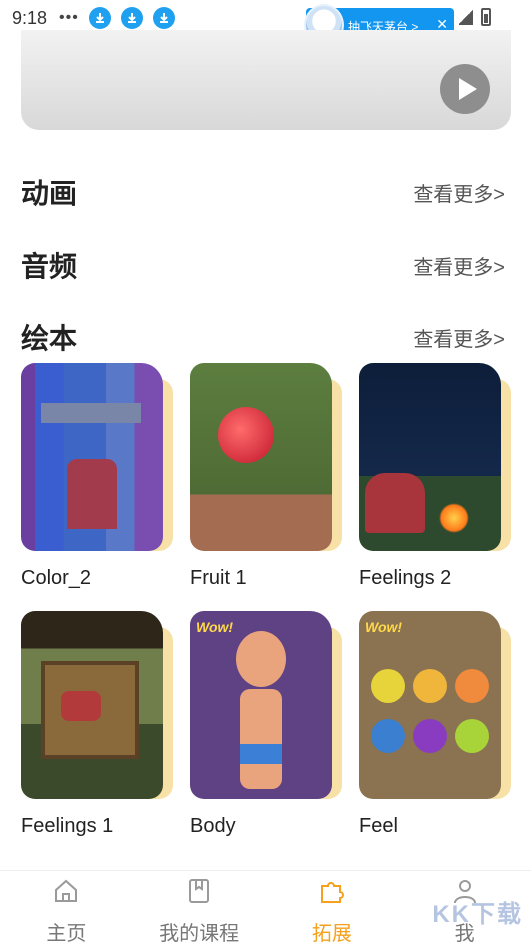 This screenshot has width=531, height=944. What do you see at coordinates (459, 265) in the screenshot?
I see `see-more-audio: 查看更多>` at bounding box center [459, 265].